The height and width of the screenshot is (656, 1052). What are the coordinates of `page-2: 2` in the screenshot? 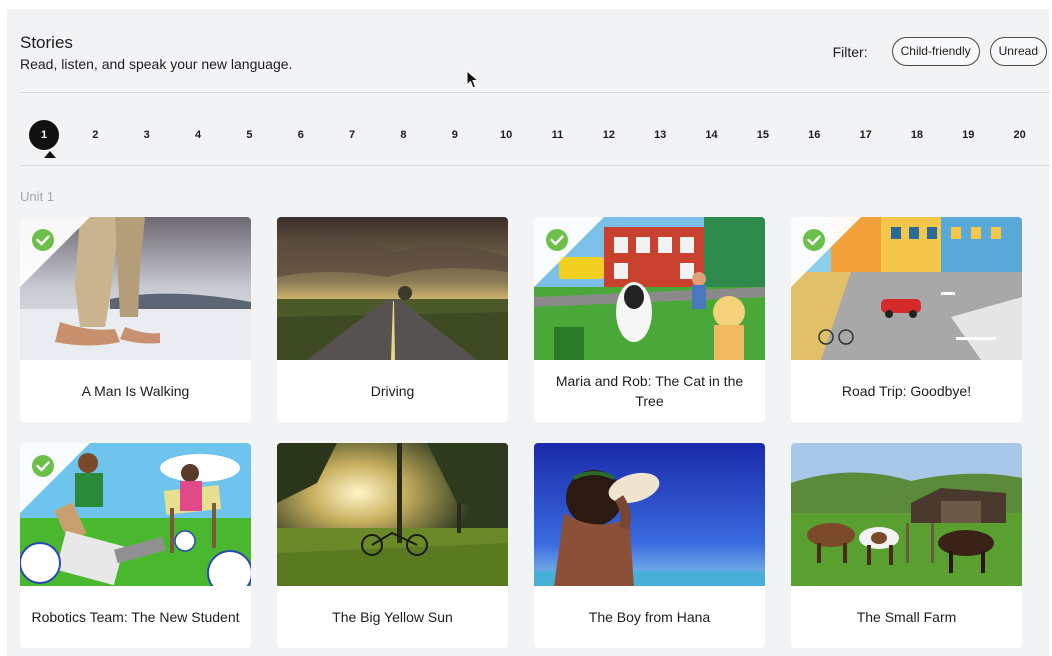 It's located at (95, 135).